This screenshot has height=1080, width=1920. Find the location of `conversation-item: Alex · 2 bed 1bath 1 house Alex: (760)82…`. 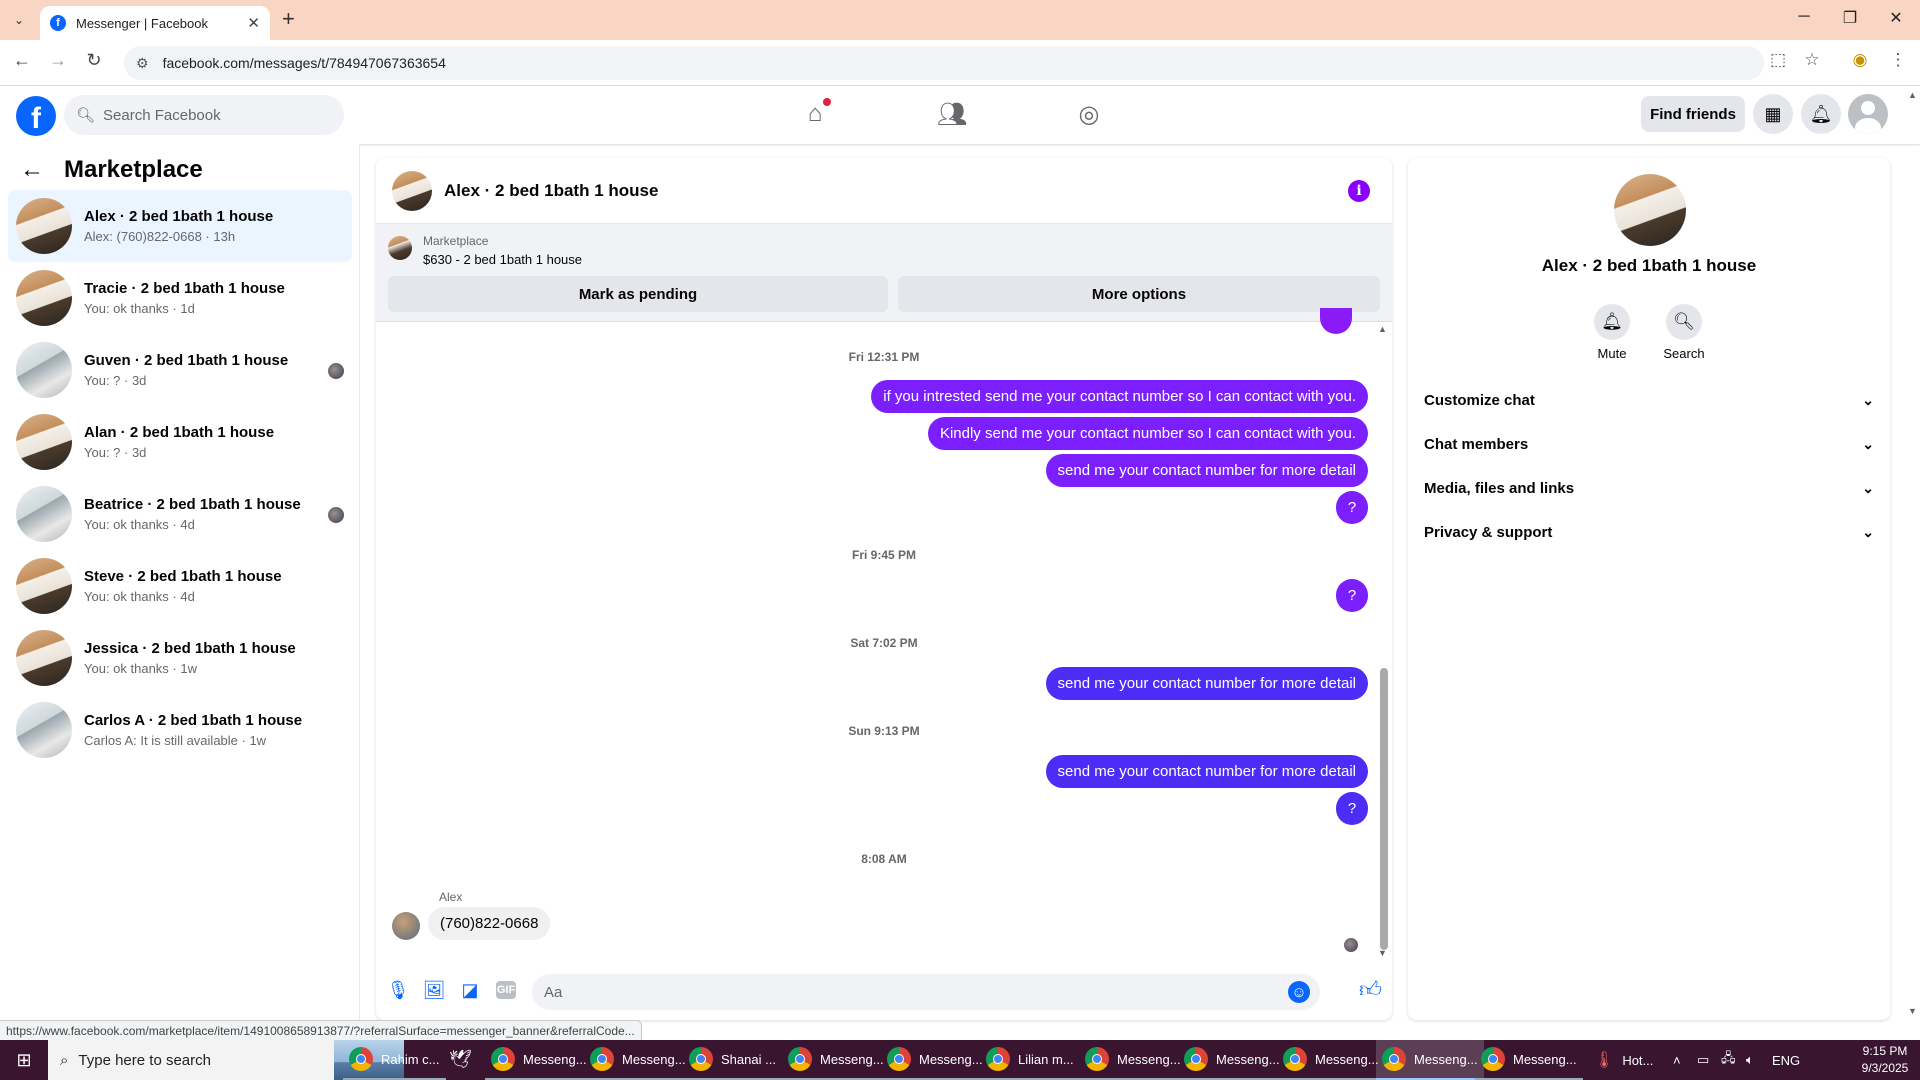

conversation-item: Alex · 2 bed 1bath 1 house Alex: (760)82… is located at coordinates (180, 226).